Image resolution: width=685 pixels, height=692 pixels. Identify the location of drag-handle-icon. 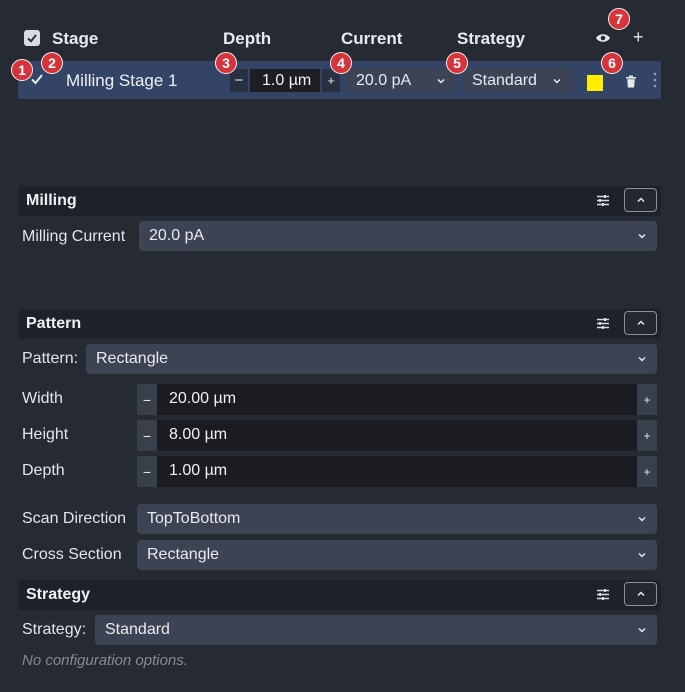
(655, 80).